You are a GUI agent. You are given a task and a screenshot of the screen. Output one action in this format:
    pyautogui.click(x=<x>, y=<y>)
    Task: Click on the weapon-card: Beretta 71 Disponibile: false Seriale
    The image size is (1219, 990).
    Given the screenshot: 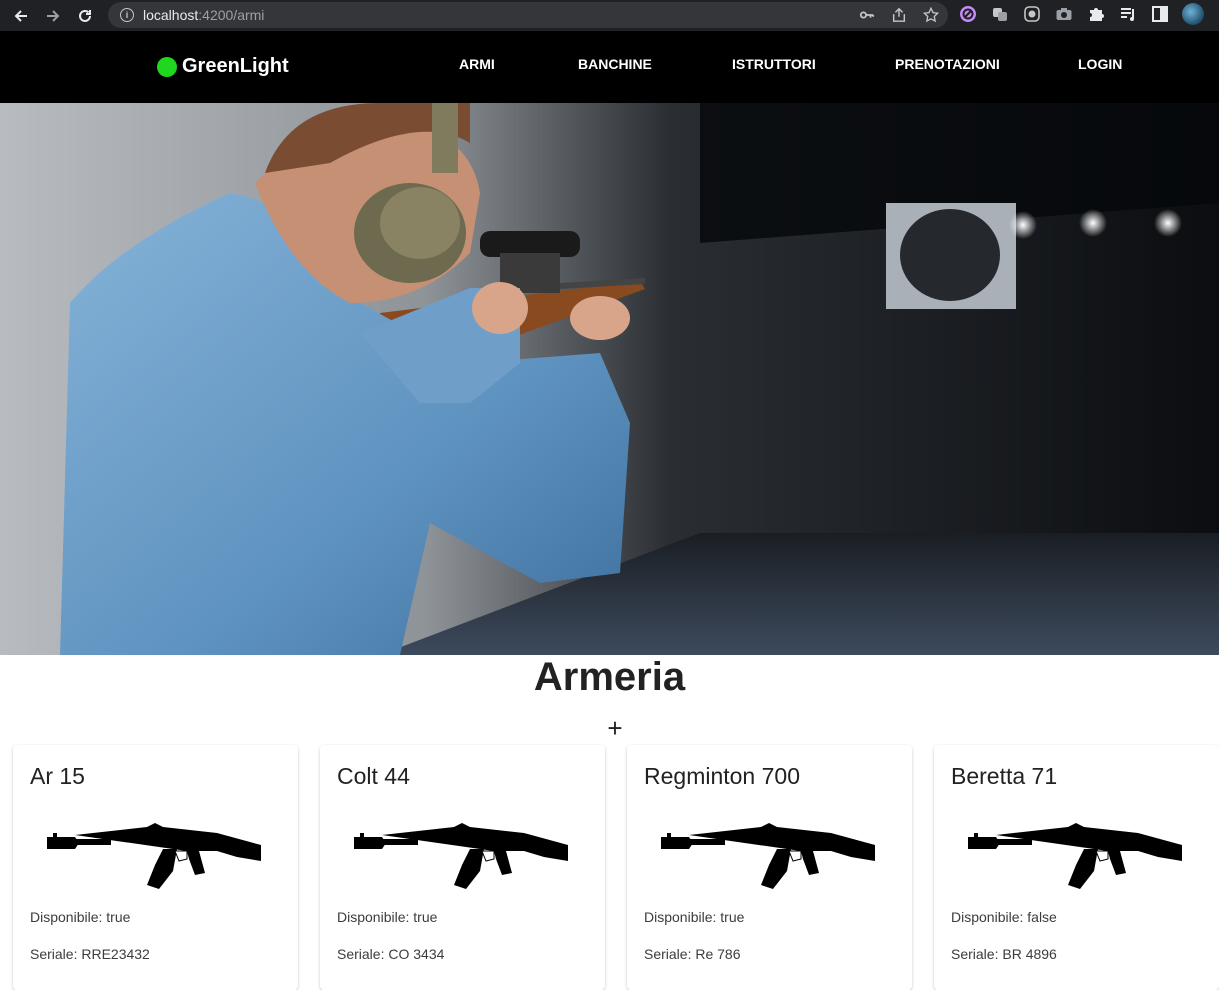 What is the action you would take?
    pyautogui.click(x=1076, y=867)
    